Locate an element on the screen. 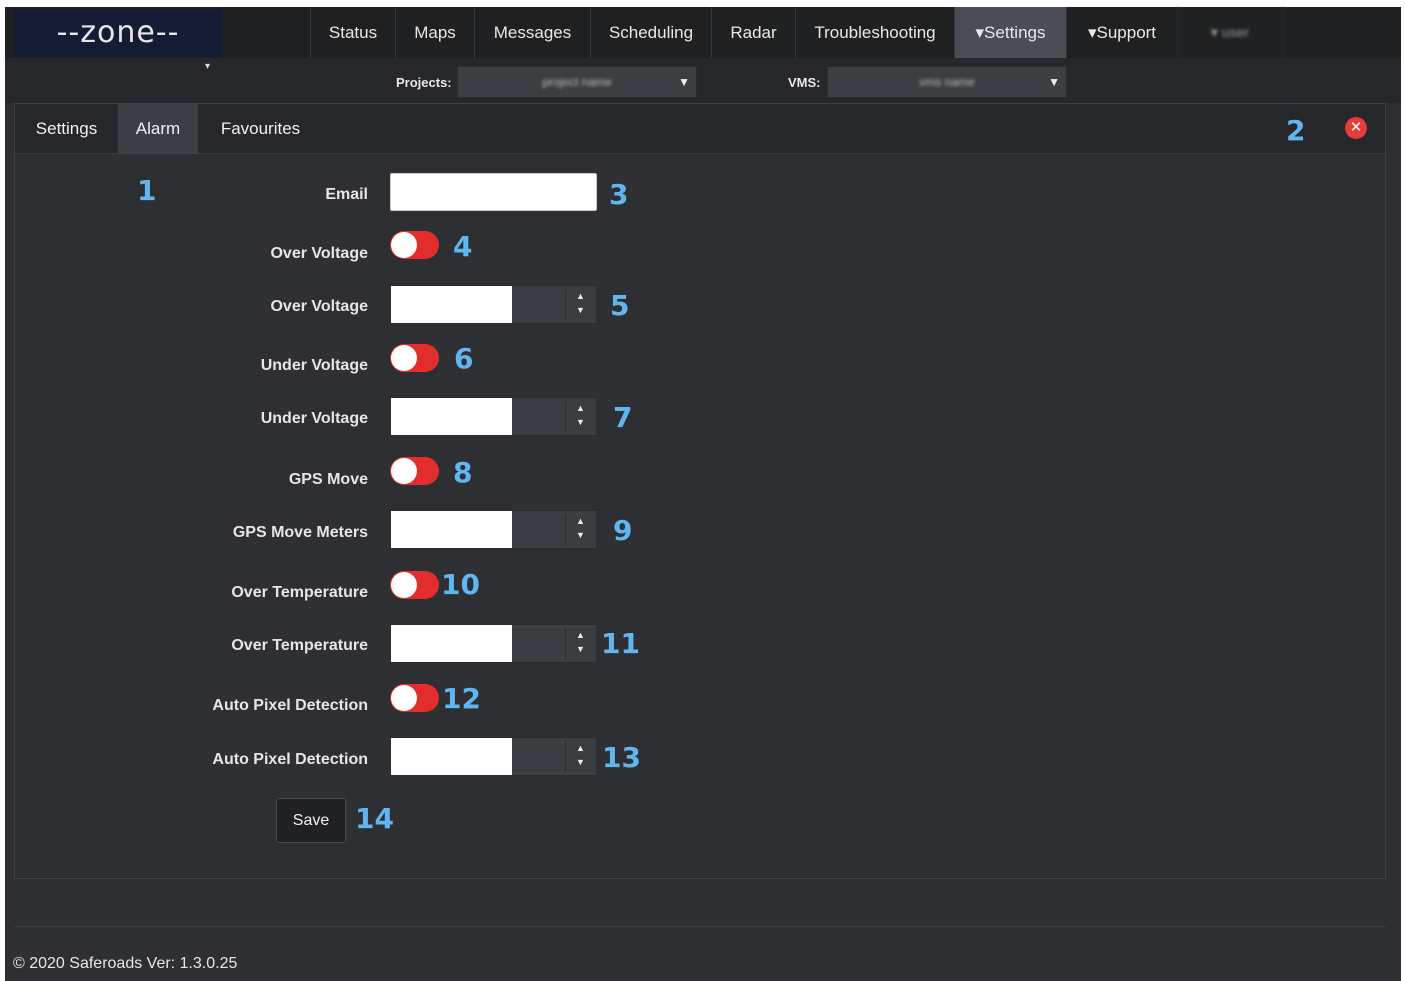  nav-maps: Maps is located at coordinates (434, 32).